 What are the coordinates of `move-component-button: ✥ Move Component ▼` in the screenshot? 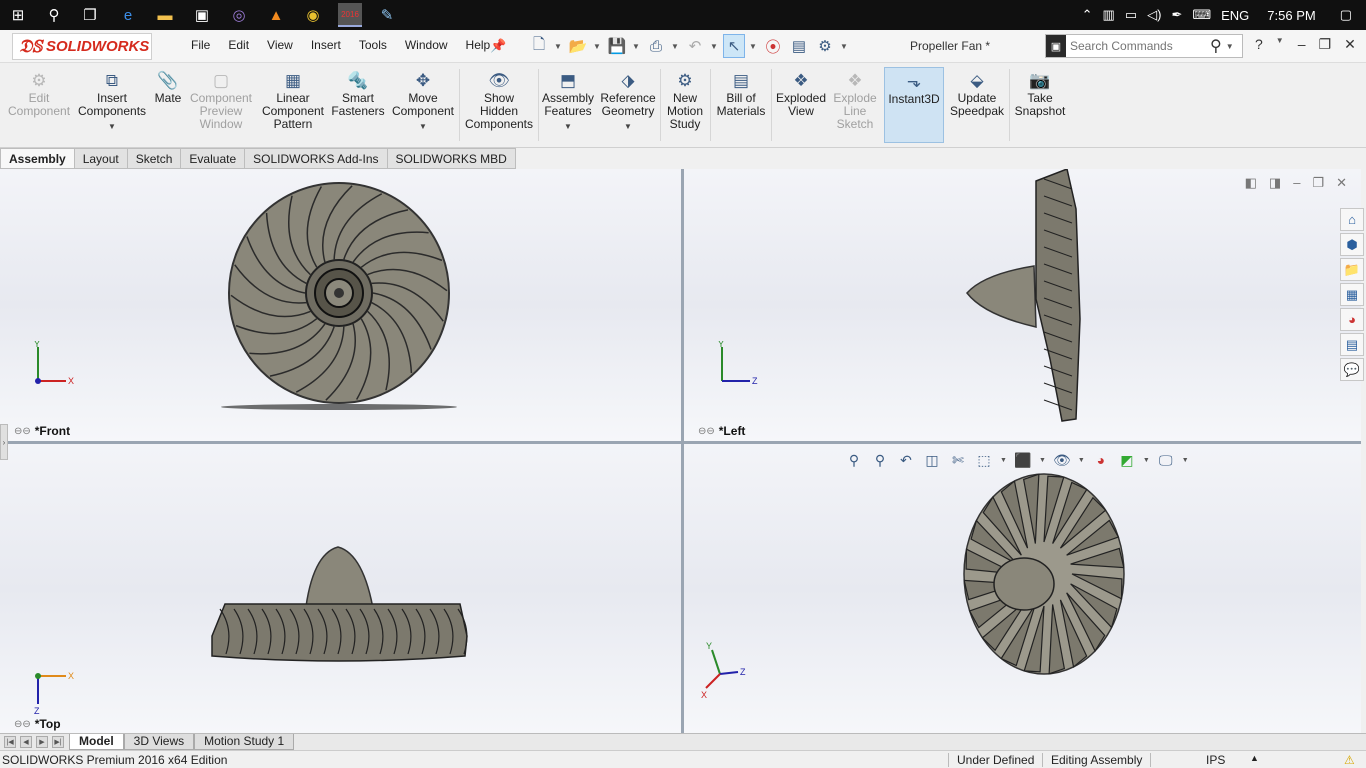 It's located at (423, 101).